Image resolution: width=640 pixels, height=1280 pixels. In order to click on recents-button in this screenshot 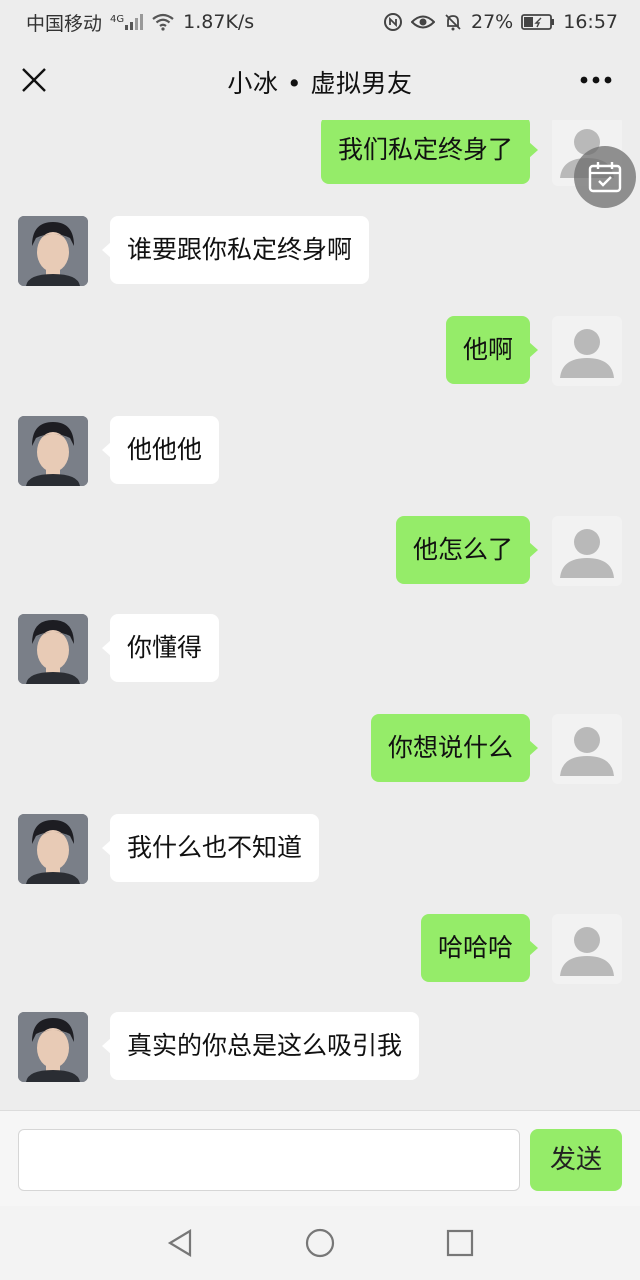, I will do `click(460, 1243)`.